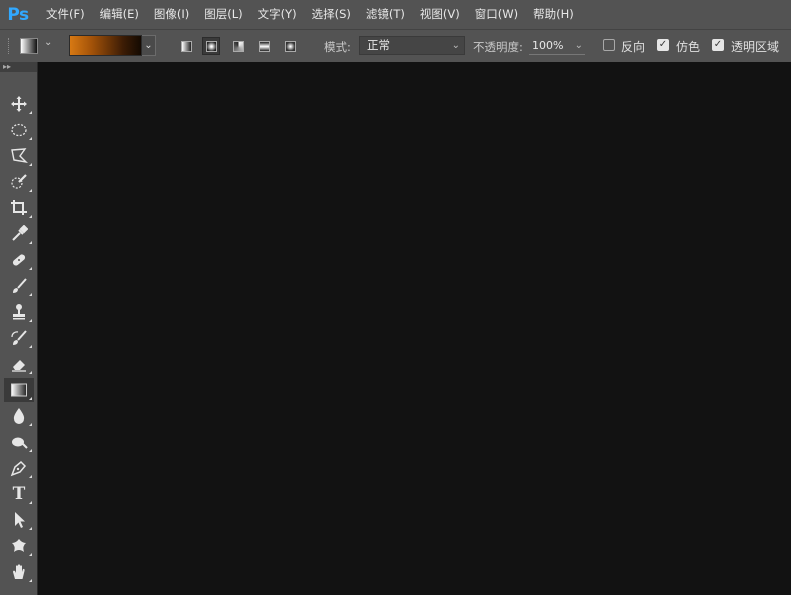 This screenshot has height=595, width=791. I want to click on gradient-tool, so click(19, 390).